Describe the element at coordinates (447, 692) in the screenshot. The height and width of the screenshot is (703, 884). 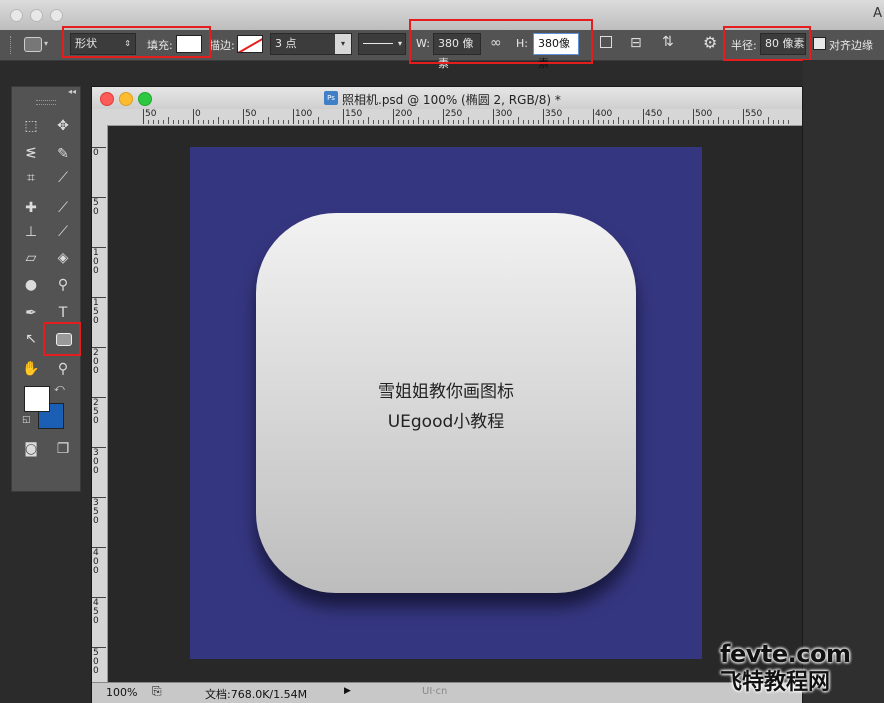
I see `status-bar: 100% ⎘ 文档:768.0K/1.54M ▶ UI·cn` at that location.